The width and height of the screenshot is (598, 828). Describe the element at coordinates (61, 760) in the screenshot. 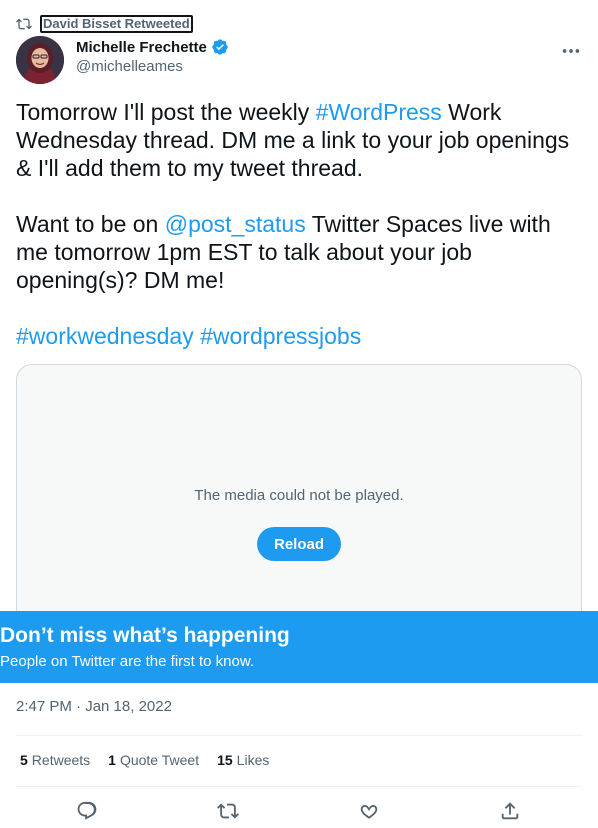

I see `retweets-label: Retweets` at that location.